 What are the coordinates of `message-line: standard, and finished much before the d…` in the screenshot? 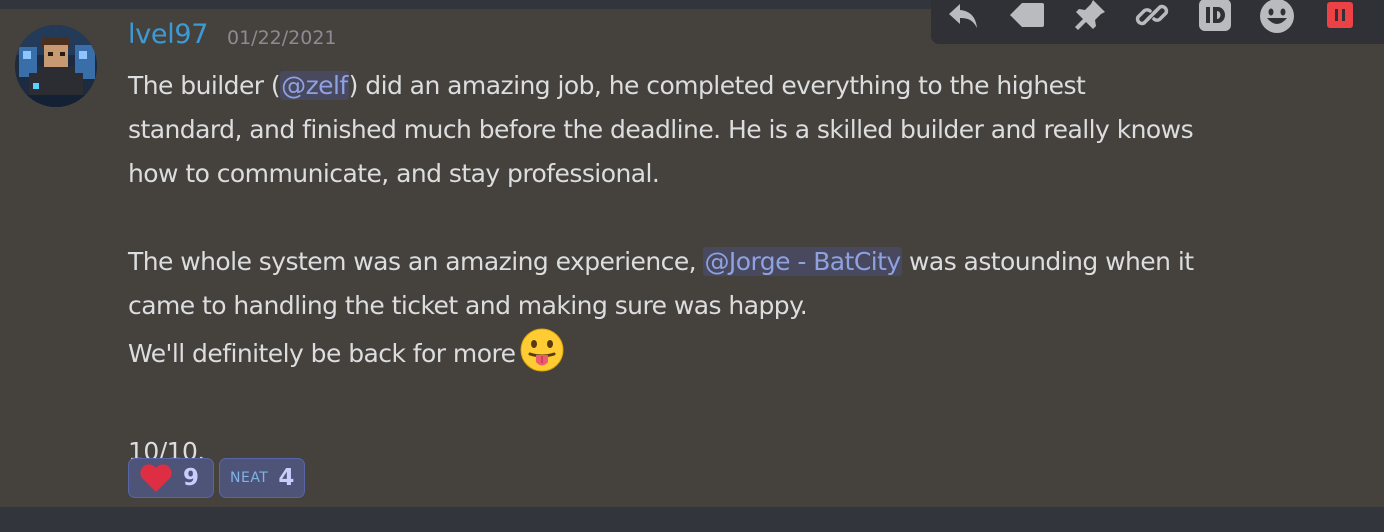 It's located at (661, 129).